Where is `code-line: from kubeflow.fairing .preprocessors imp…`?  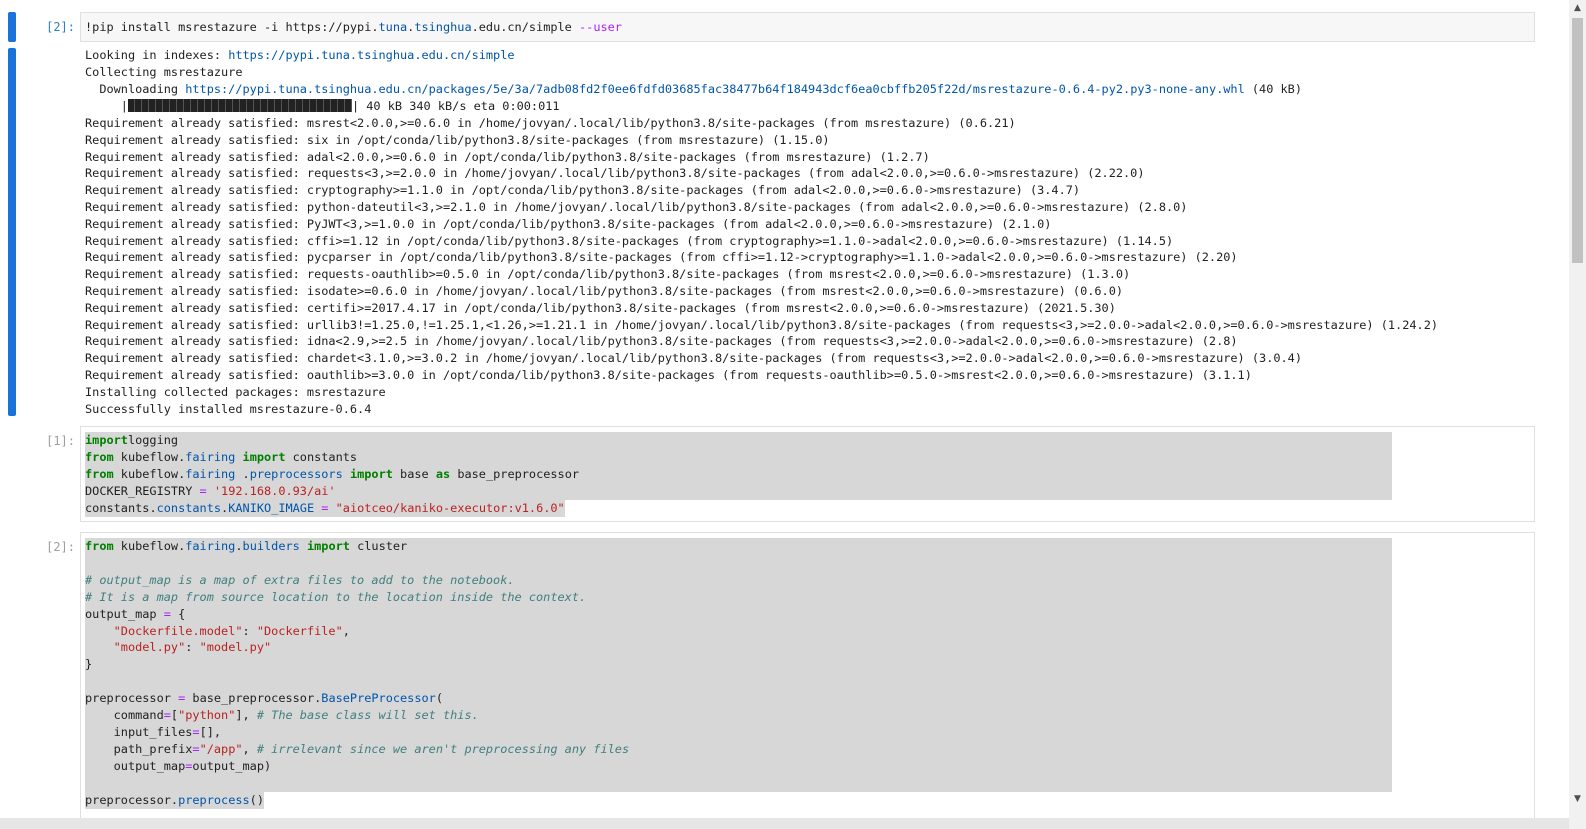
code-line: from kubeflow.fairing .preprocessors imp… is located at coordinates (738, 474).